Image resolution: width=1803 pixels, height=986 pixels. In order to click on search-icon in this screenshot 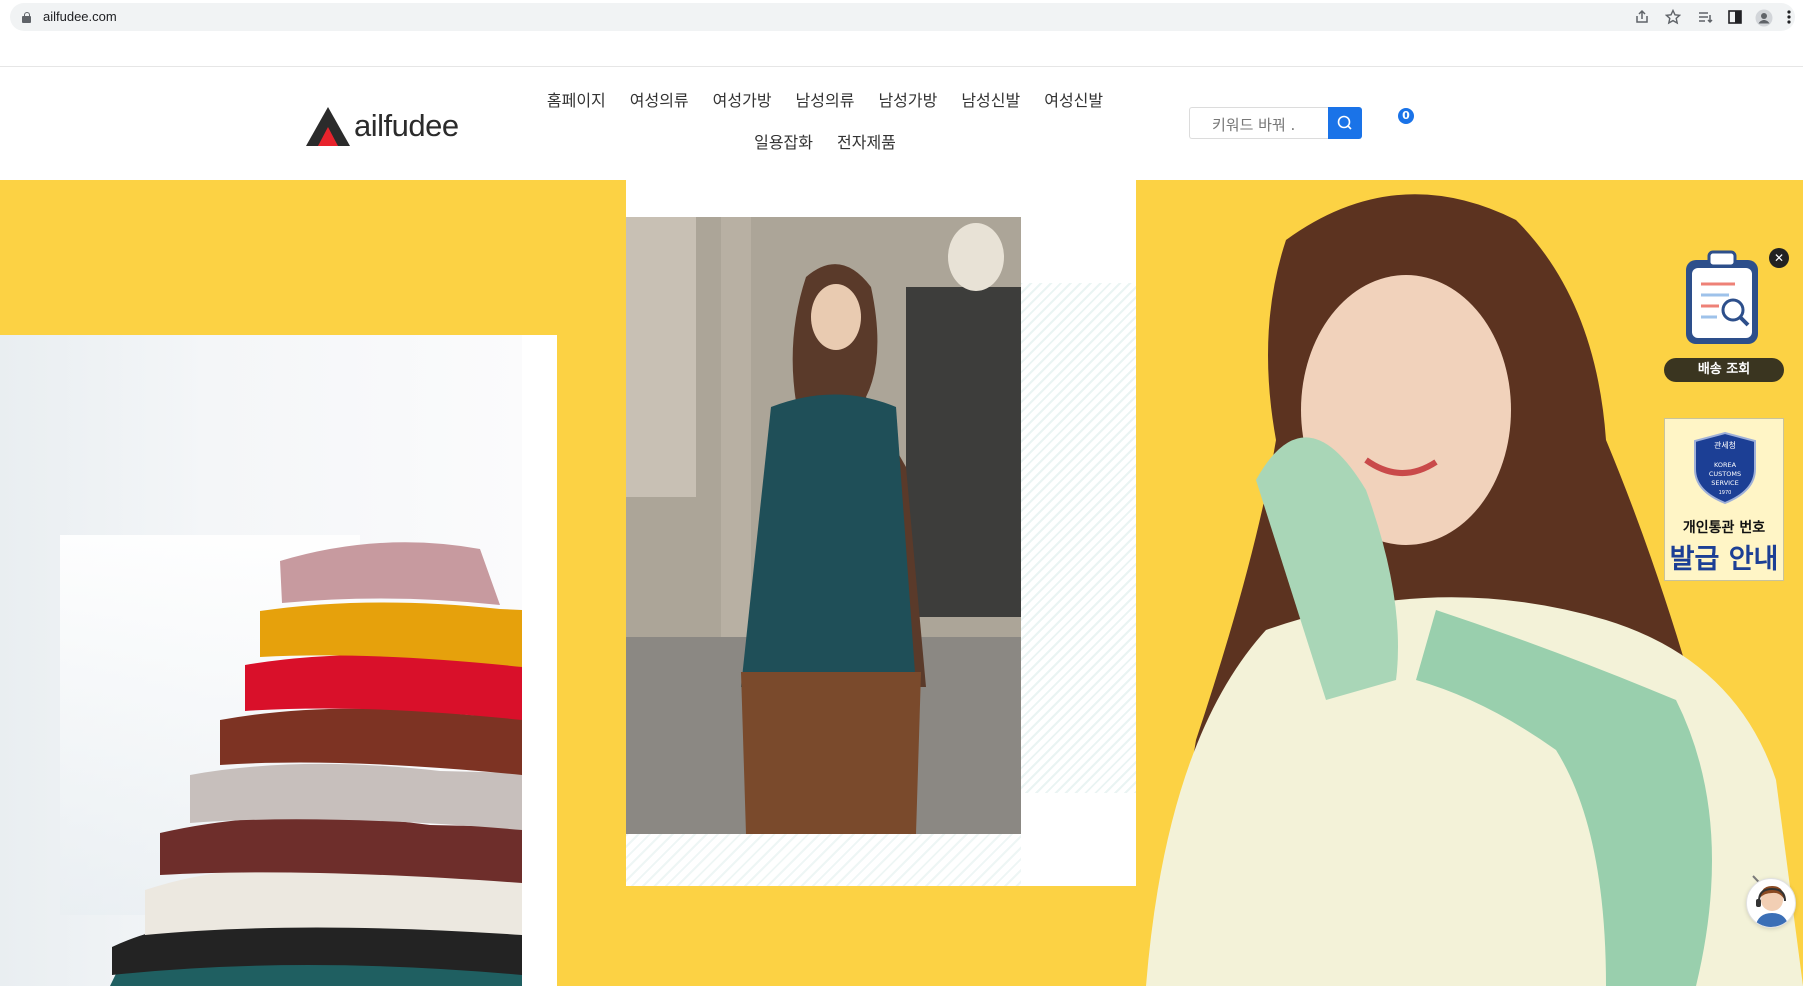, I will do `click(1344, 122)`.